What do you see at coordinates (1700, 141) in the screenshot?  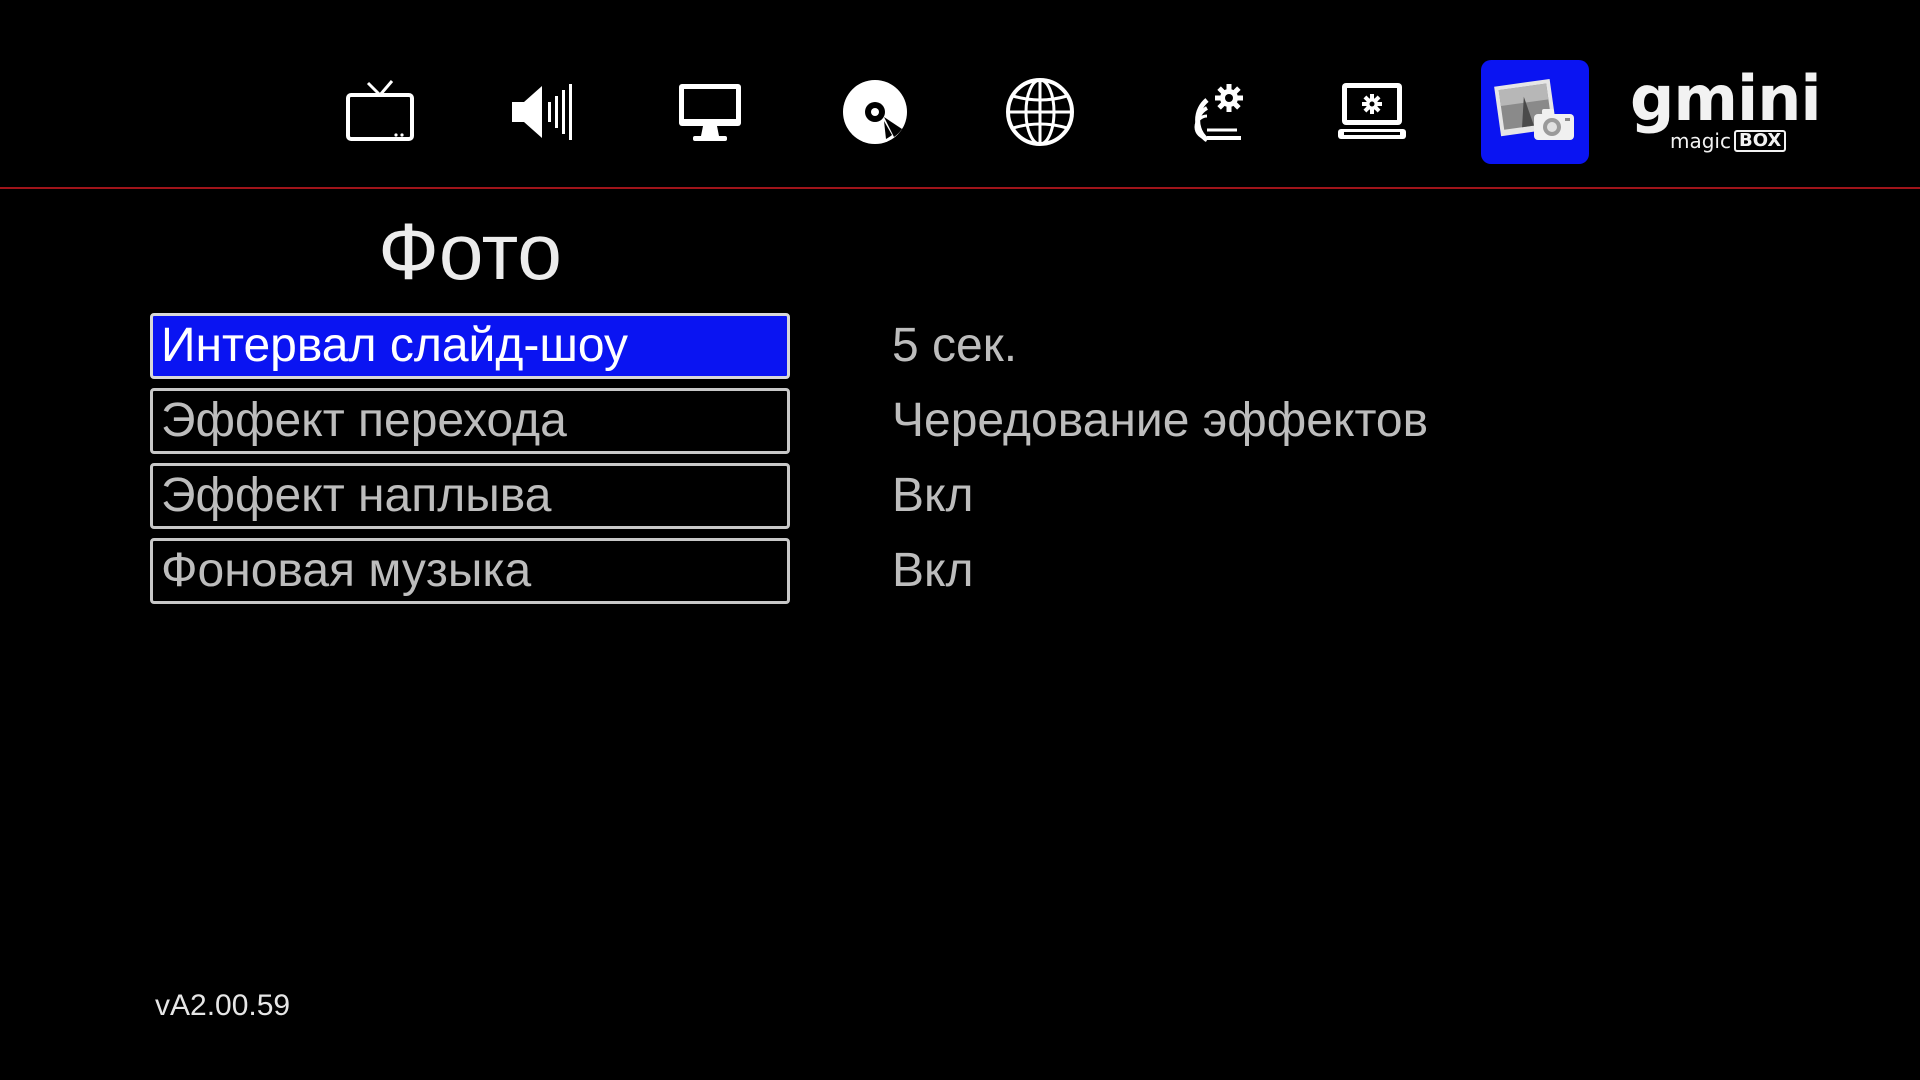 I see `logo-sub-text: magic` at bounding box center [1700, 141].